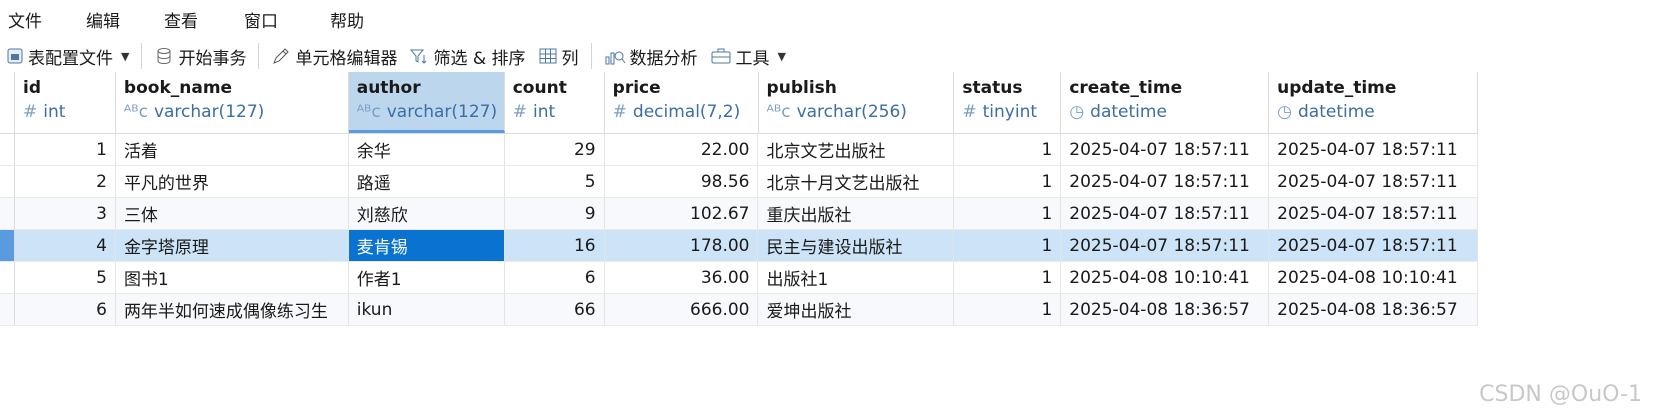 This screenshot has width=1656, height=413. Describe the element at coordinates (682, 277) in the screenshot. I see `cell-price: 36.00` at that location.